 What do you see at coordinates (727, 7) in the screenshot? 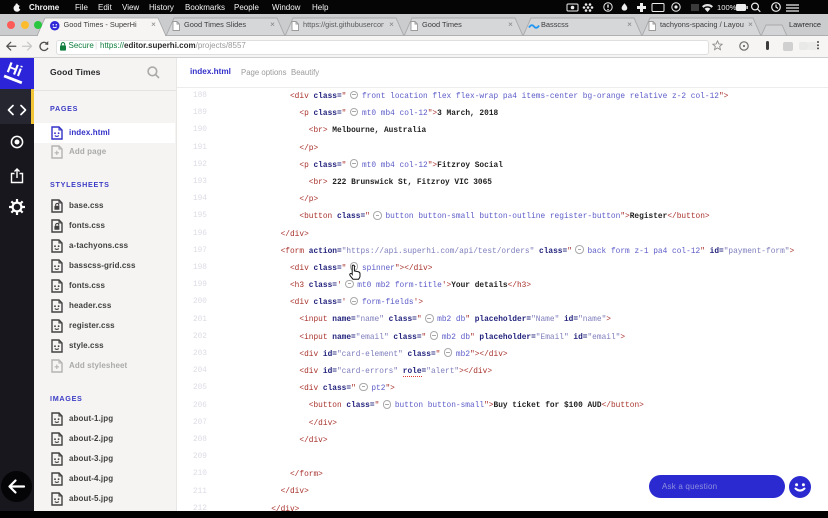
I see `svg-text: 100%` at bounding box center [727, 7].